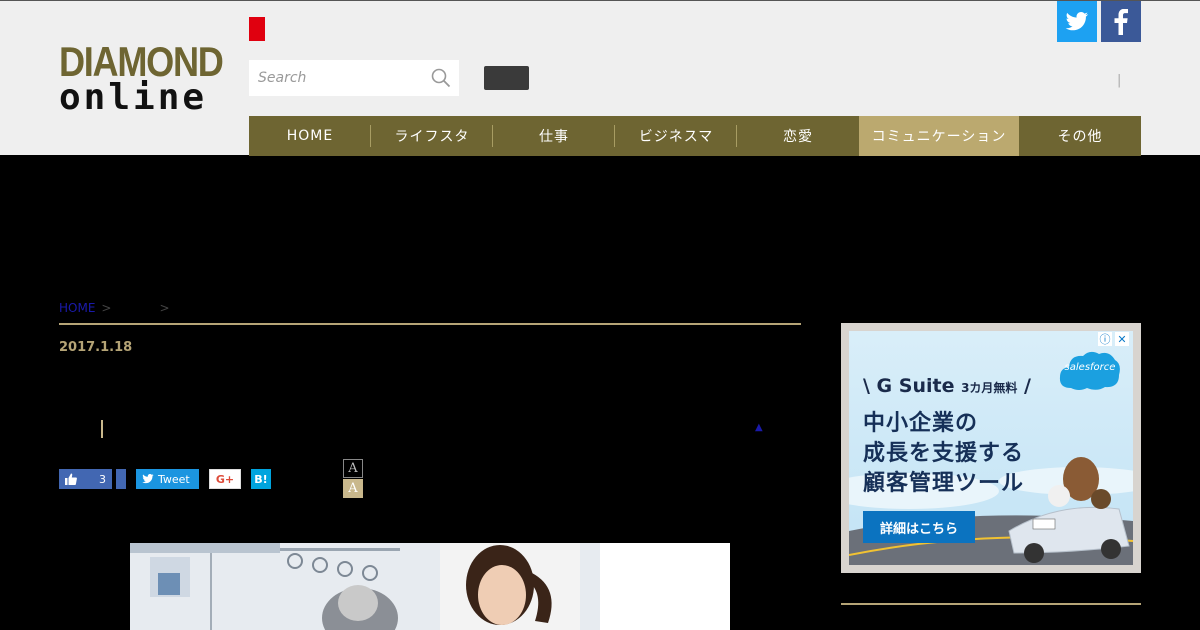 Image resolution: width=1200 pixels, height=630 pixels. What do you see at coordinates (174, 479) in the screenshot?
I see `tweet-label: Tweet` at bounding box center [174, 479].